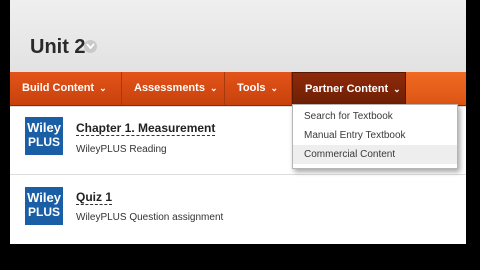 This screenshot has width=480, height=270. Describe the element at coordinates (58, 88) in the screenshot. I see `nav-label: Build Content` at that location.